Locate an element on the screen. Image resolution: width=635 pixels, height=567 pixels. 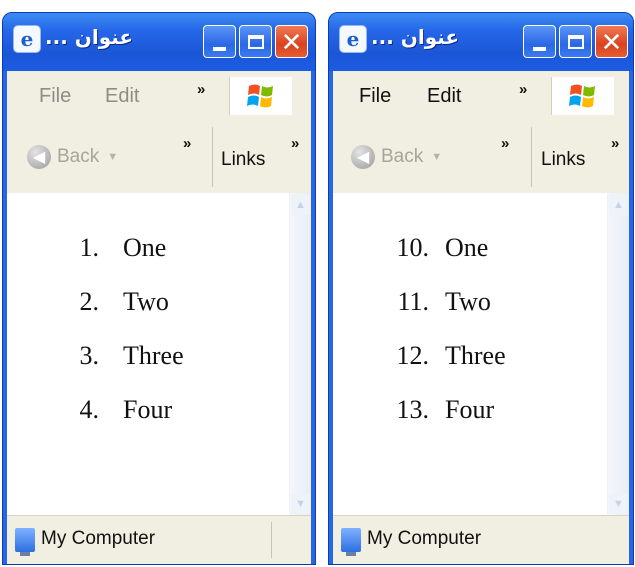
list-number: 12. is located at coordinates (413, 355).